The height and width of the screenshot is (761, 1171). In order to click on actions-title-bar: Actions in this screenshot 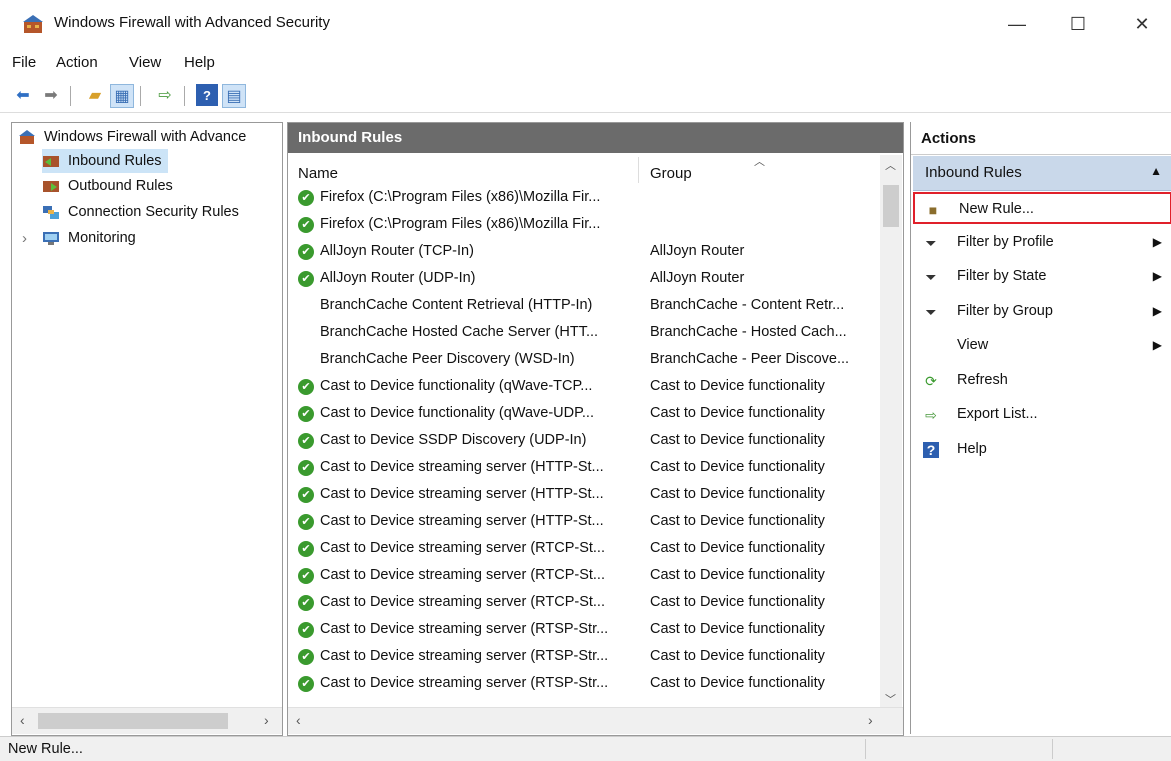, I will do `click(1041, 138)`.